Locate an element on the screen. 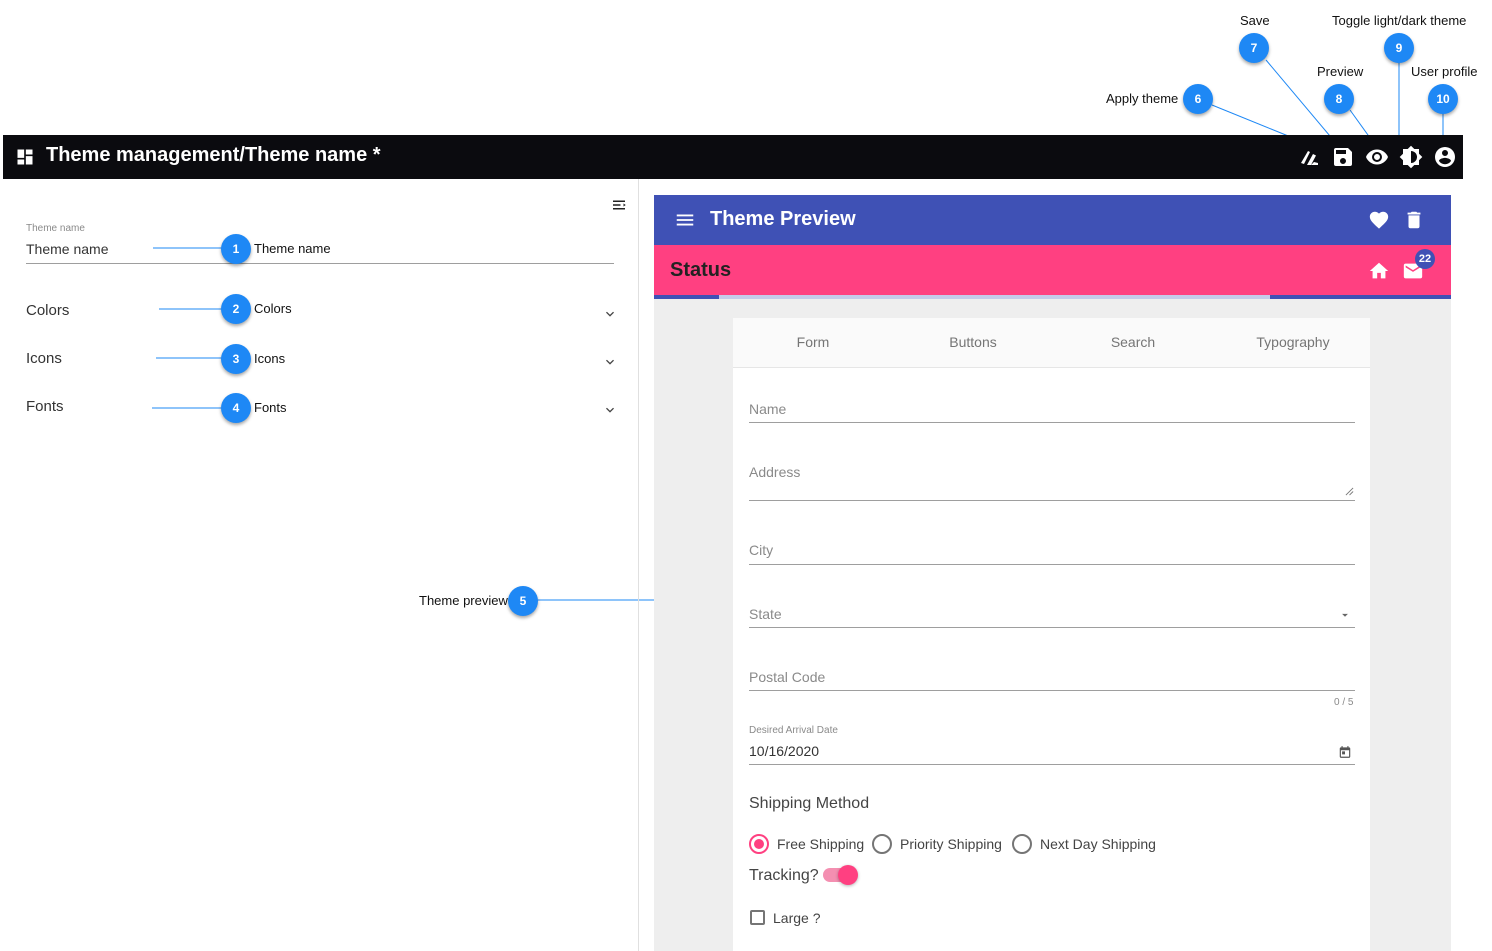 The image size is (1492, 951). apply-theme-icon is located at coordinates (1309, 157).